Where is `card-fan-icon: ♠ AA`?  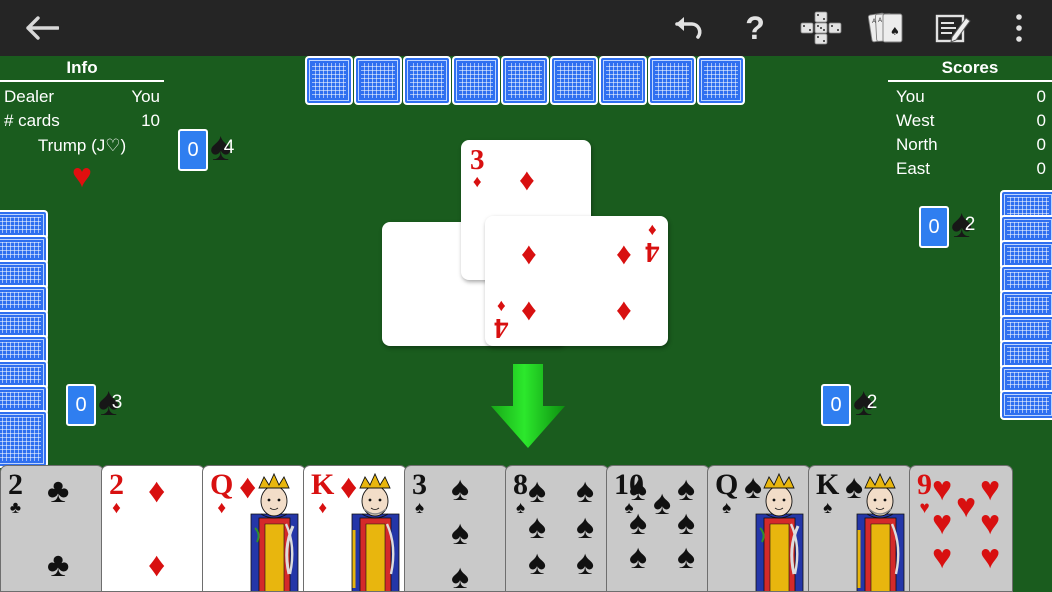
card-fan-icon: ♠ AA is located at coordinates (887, 28).